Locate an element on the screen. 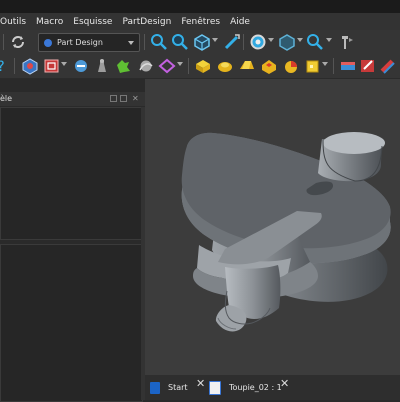 The height and width of the screenshot is (402, 400). panel-title: èle is located at coordinates (6, 98).